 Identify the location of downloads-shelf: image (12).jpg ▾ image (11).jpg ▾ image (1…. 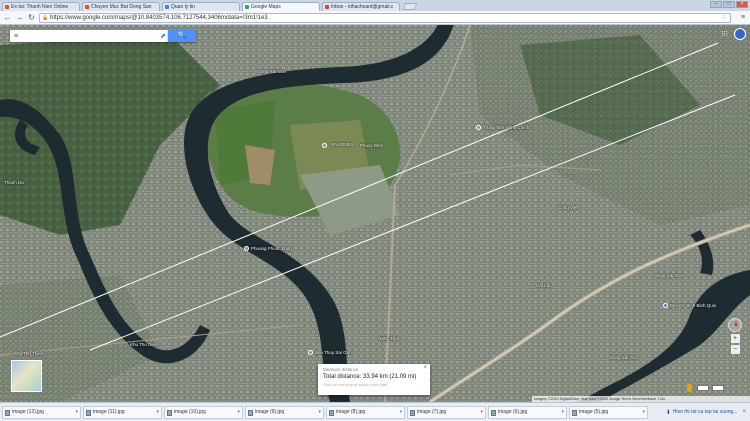
(375, 411).